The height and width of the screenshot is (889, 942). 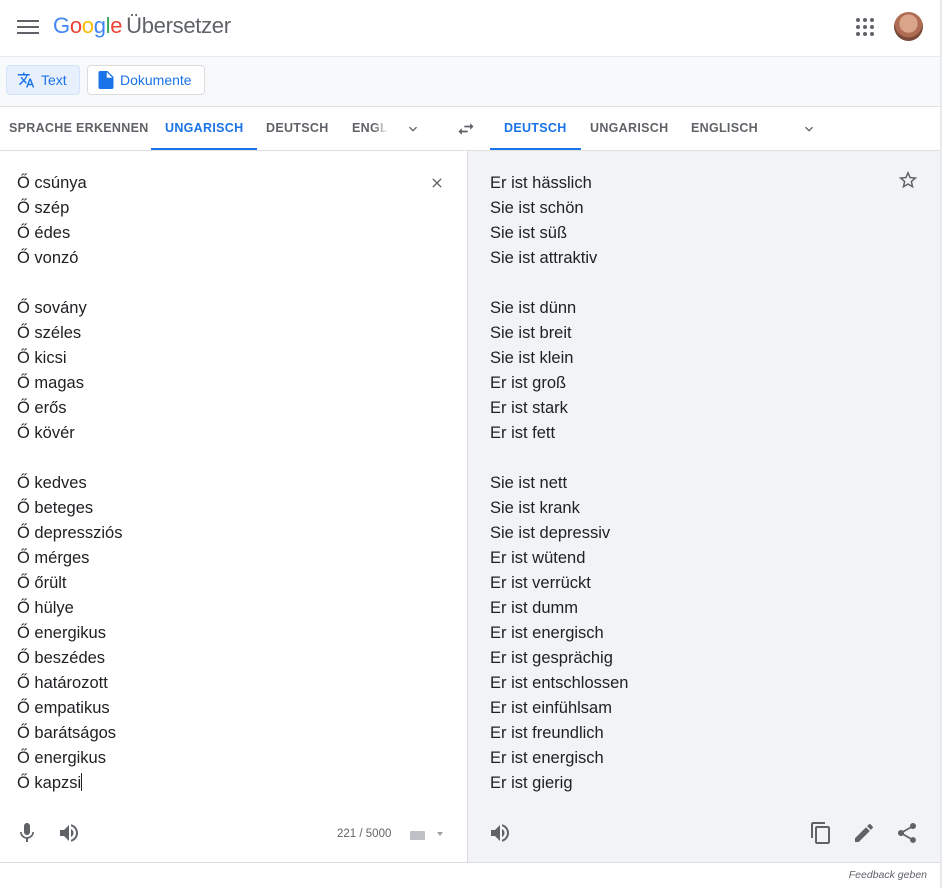 What do you see at coordinates (69, 358) in the screenshot?
I see `source-line: Ő kicsi` at bounding box center [69, 358].